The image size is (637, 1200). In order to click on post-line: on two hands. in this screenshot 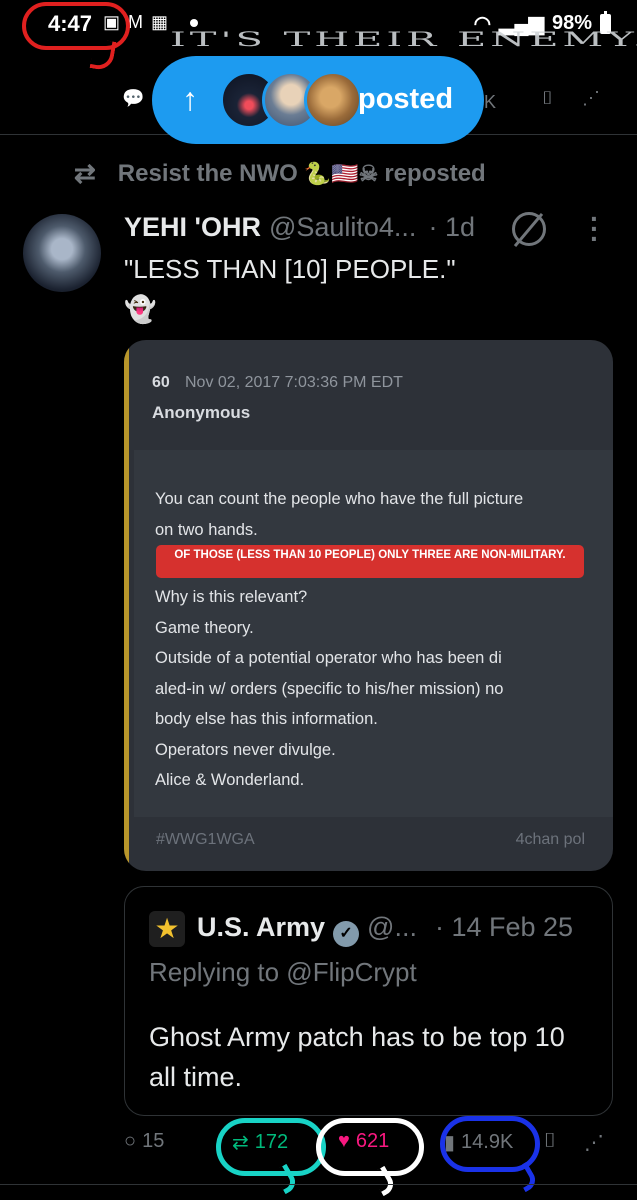, I will do `click(206, 529)`.